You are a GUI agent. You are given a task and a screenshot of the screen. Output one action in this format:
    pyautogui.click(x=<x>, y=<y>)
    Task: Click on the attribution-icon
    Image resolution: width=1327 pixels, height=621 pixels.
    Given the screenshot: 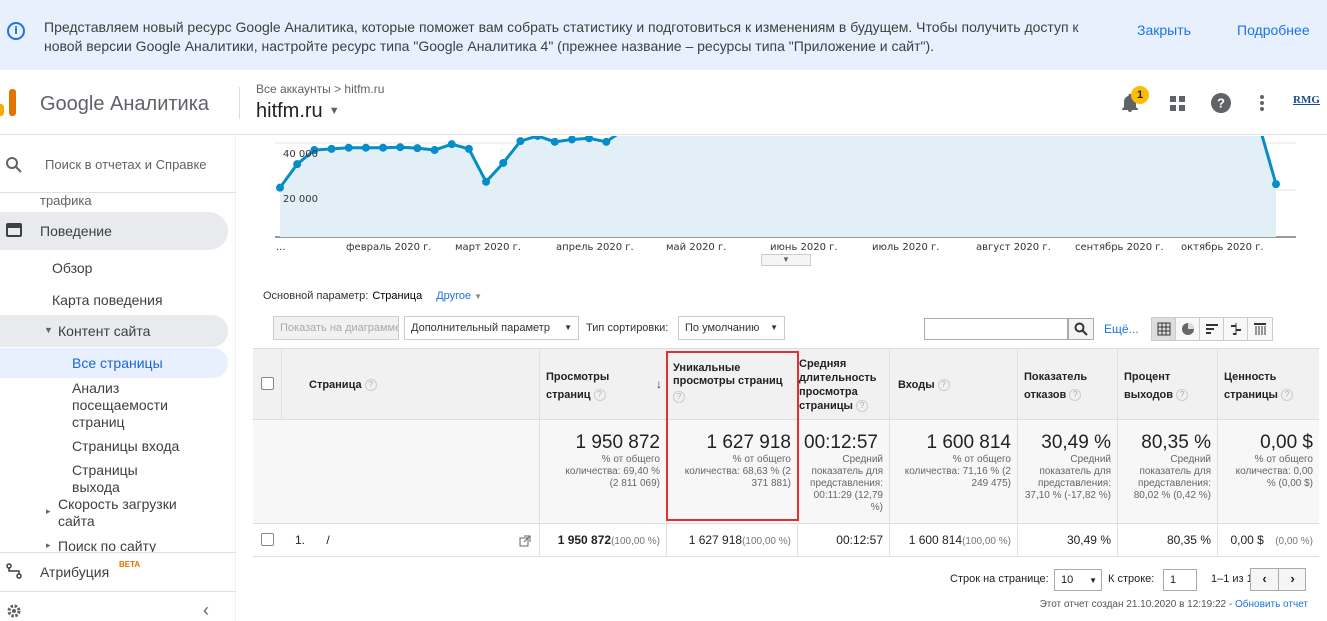 What is the action you would take?
    pyautogui.click(x=14, y=571)
    